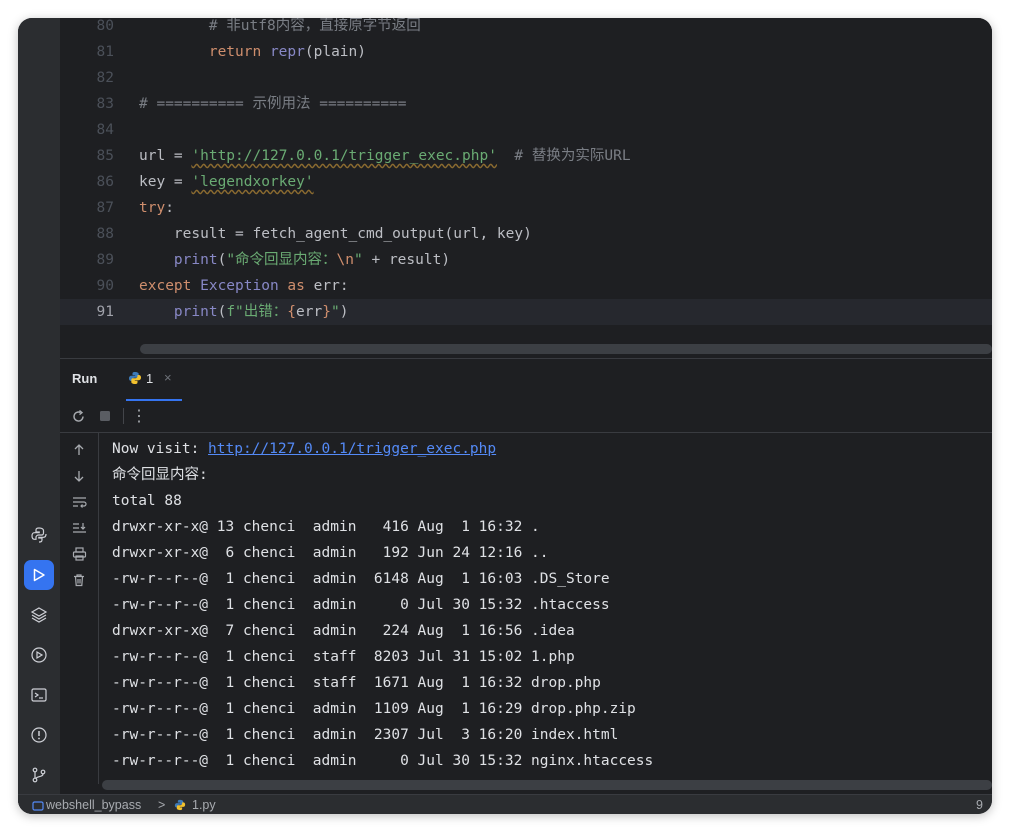 Image resolution: width=1010 pixels, height=832 pixels. Describe the element at coordinates (526, 286) in the screenshot. I see `code-line: 90 except Exception as err:` at that location.